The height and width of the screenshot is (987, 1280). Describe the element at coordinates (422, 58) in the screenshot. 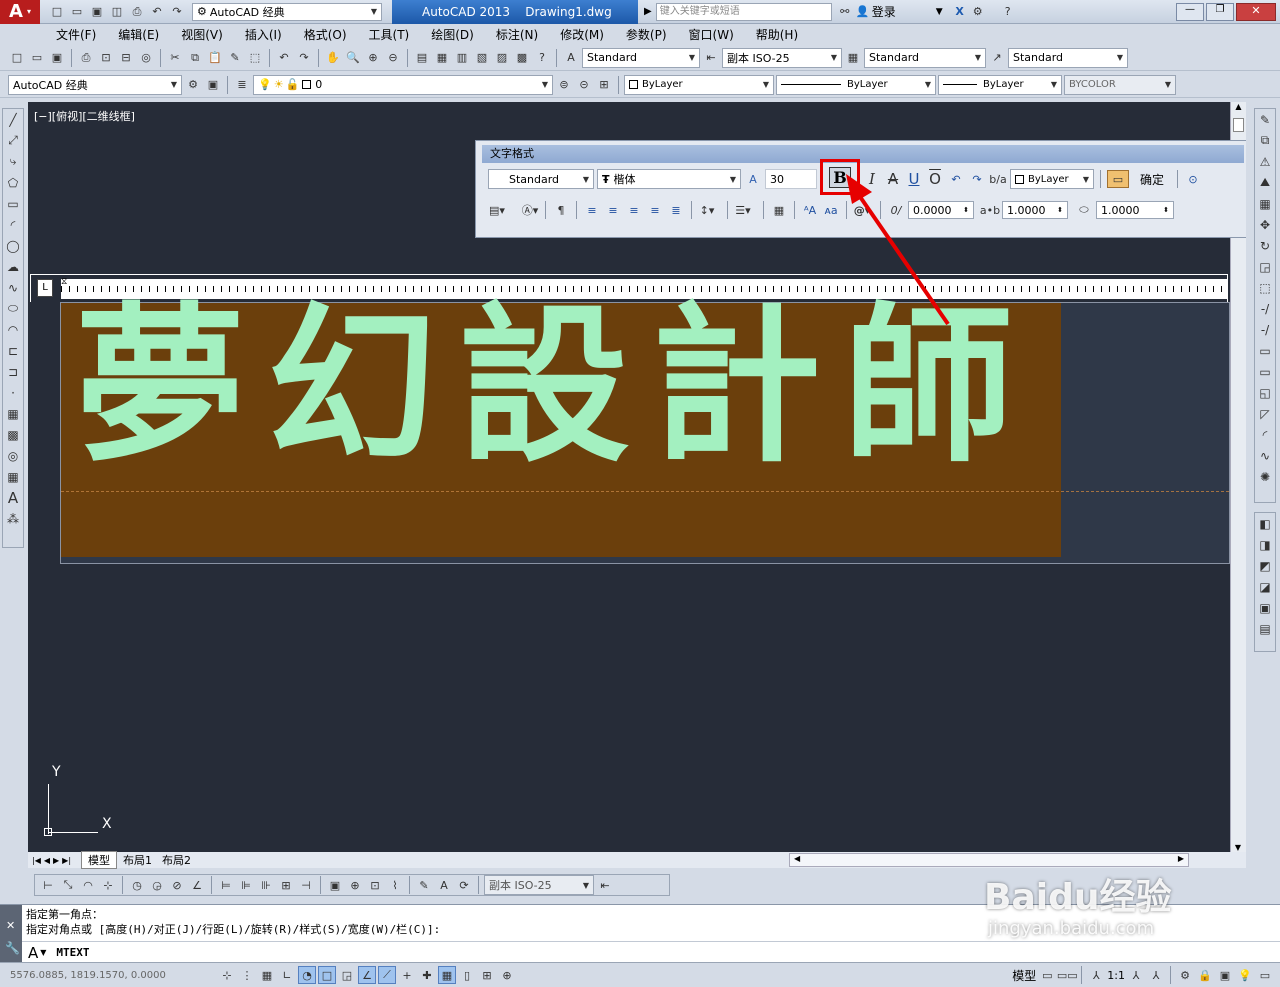

I see `properties-icon: ▤` at that location.